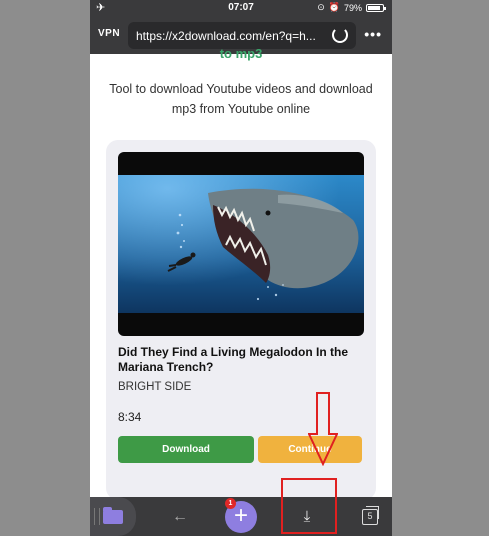 This screenshot has width=489, height=536. I want to click on folder-icon, so click(113, 515).